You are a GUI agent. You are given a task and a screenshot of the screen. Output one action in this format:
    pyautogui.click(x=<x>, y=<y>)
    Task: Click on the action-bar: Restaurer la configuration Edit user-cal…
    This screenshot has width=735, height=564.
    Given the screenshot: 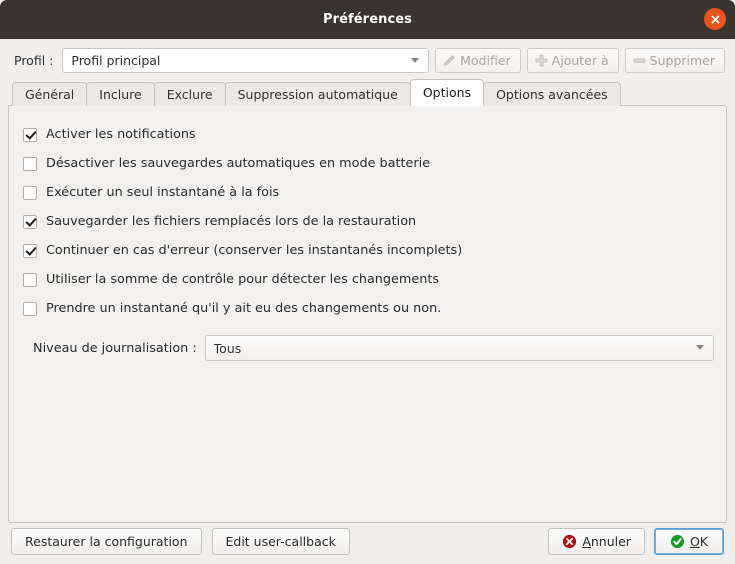 What is the action you would take?
    pyautogui.click(x=367, y=541)
    